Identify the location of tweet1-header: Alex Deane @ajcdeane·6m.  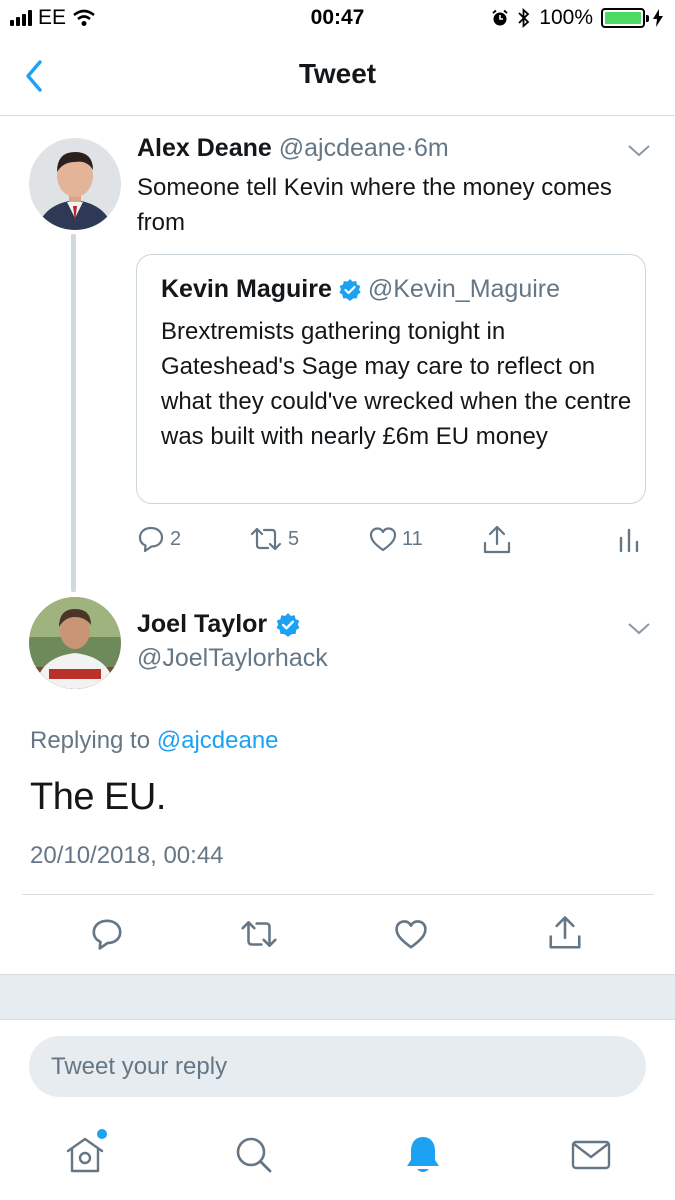
(293, 148).